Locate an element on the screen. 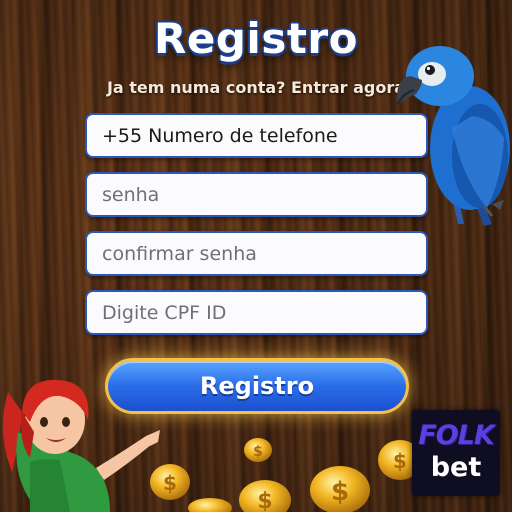 This screenshot has height=512, width=512. confirm-password-field is located at coordinates (256, 253).